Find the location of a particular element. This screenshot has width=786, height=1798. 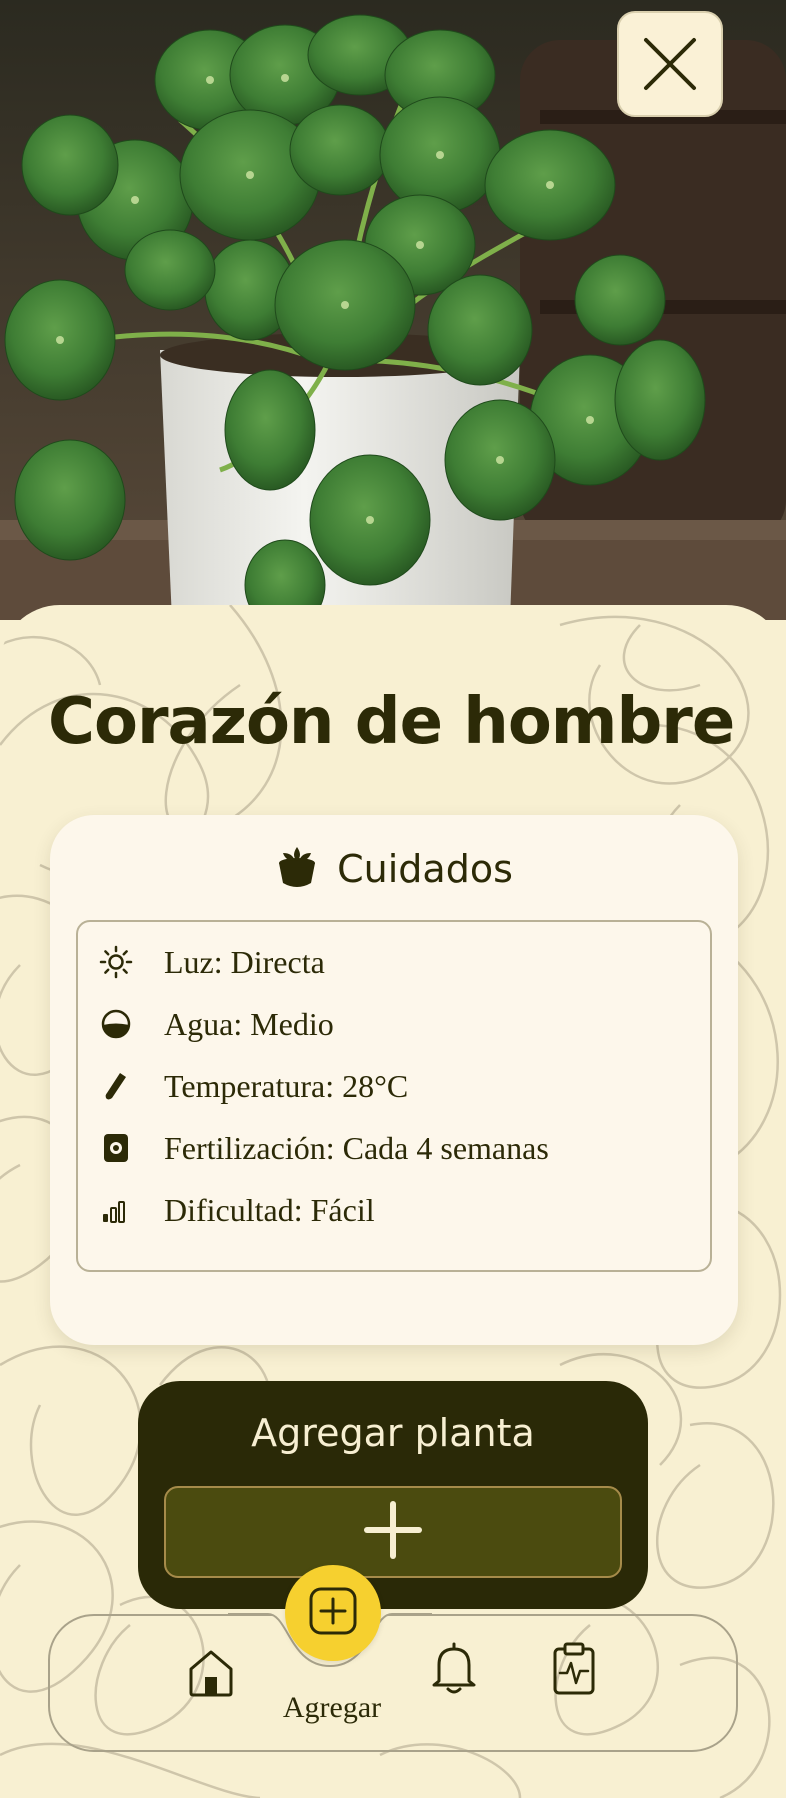

plant-pot-icon is located at coordinates (297, 869).